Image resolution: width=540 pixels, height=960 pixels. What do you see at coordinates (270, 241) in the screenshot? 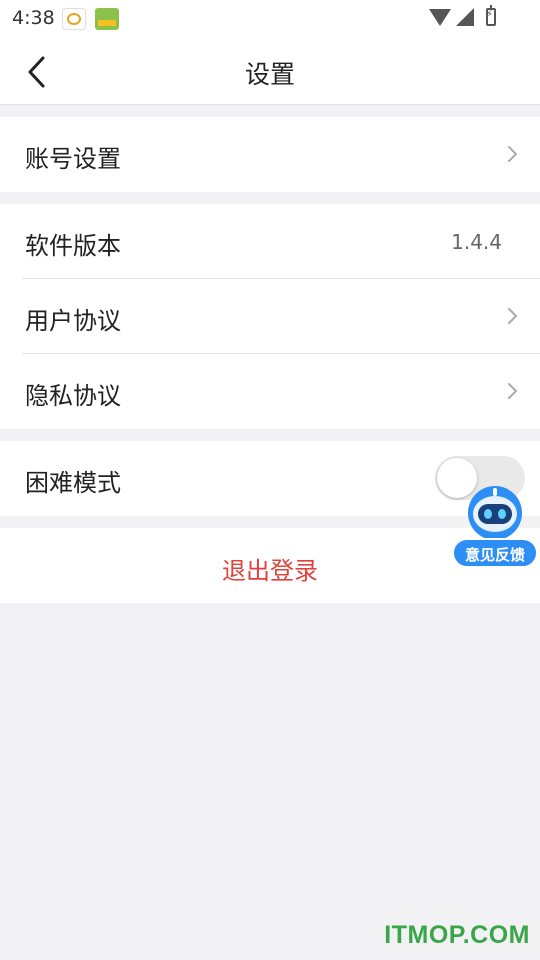
I see `software-version-row: 软件版本 1.4.4` at bounding box center [270, 241].